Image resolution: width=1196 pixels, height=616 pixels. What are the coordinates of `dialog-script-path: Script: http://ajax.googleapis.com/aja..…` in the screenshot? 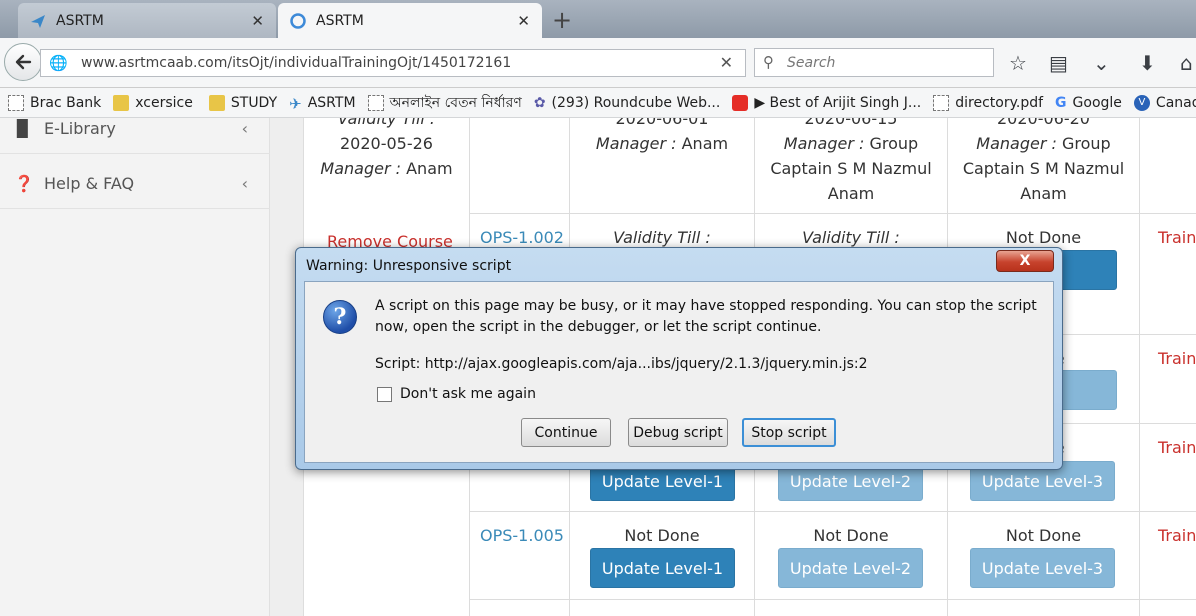 It's located at (621, 364).